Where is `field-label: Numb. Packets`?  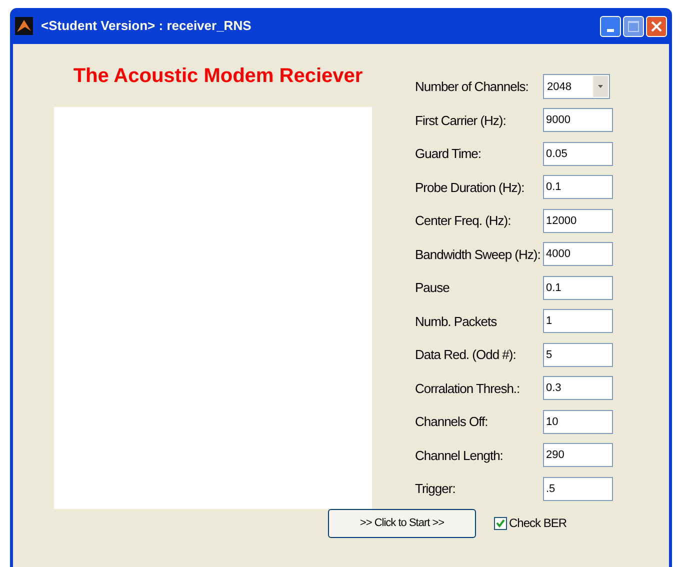
field-label: Numb. Packets is located at coordinates (456, 321).